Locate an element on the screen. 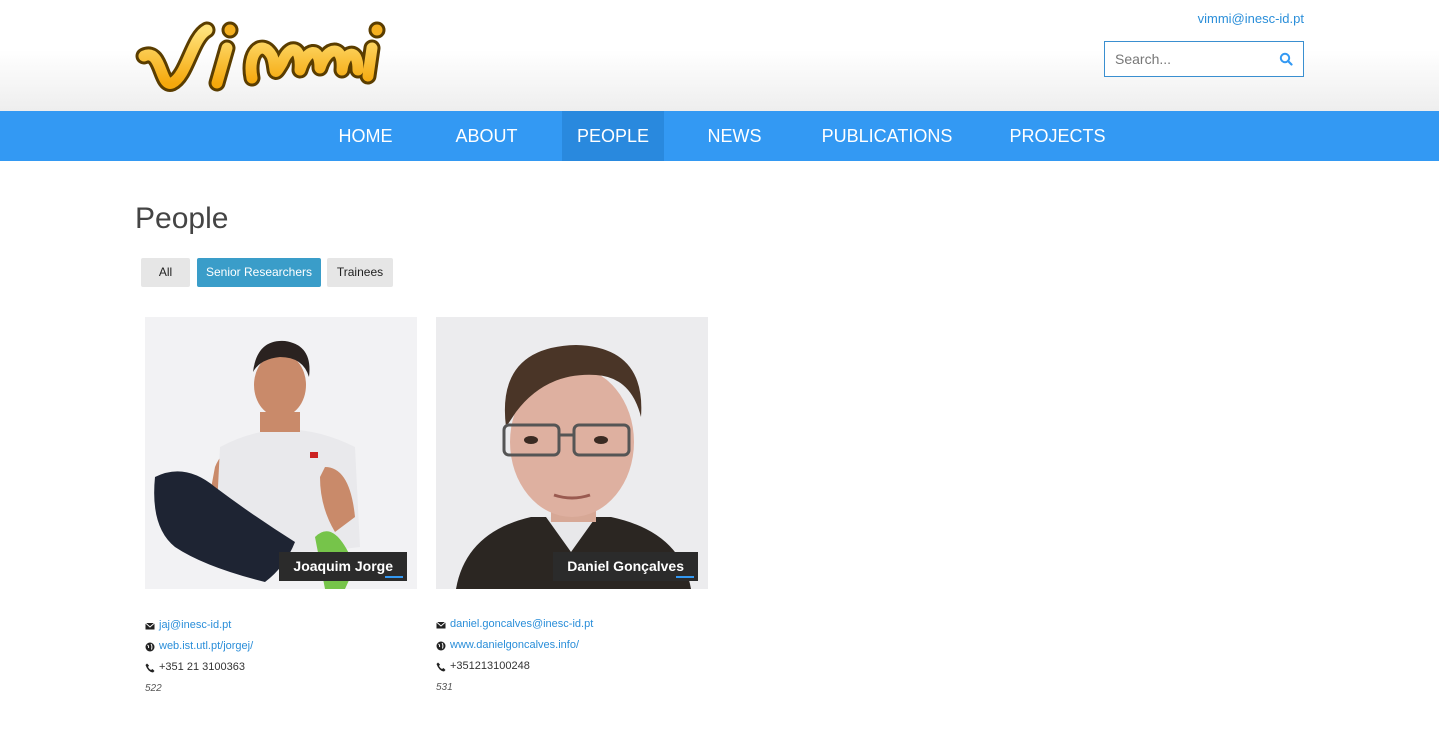 Image resolution: width=1439 pixels, height=732 pixels. person-phone-row: +351213100248 is located at coordinates (572, 666).